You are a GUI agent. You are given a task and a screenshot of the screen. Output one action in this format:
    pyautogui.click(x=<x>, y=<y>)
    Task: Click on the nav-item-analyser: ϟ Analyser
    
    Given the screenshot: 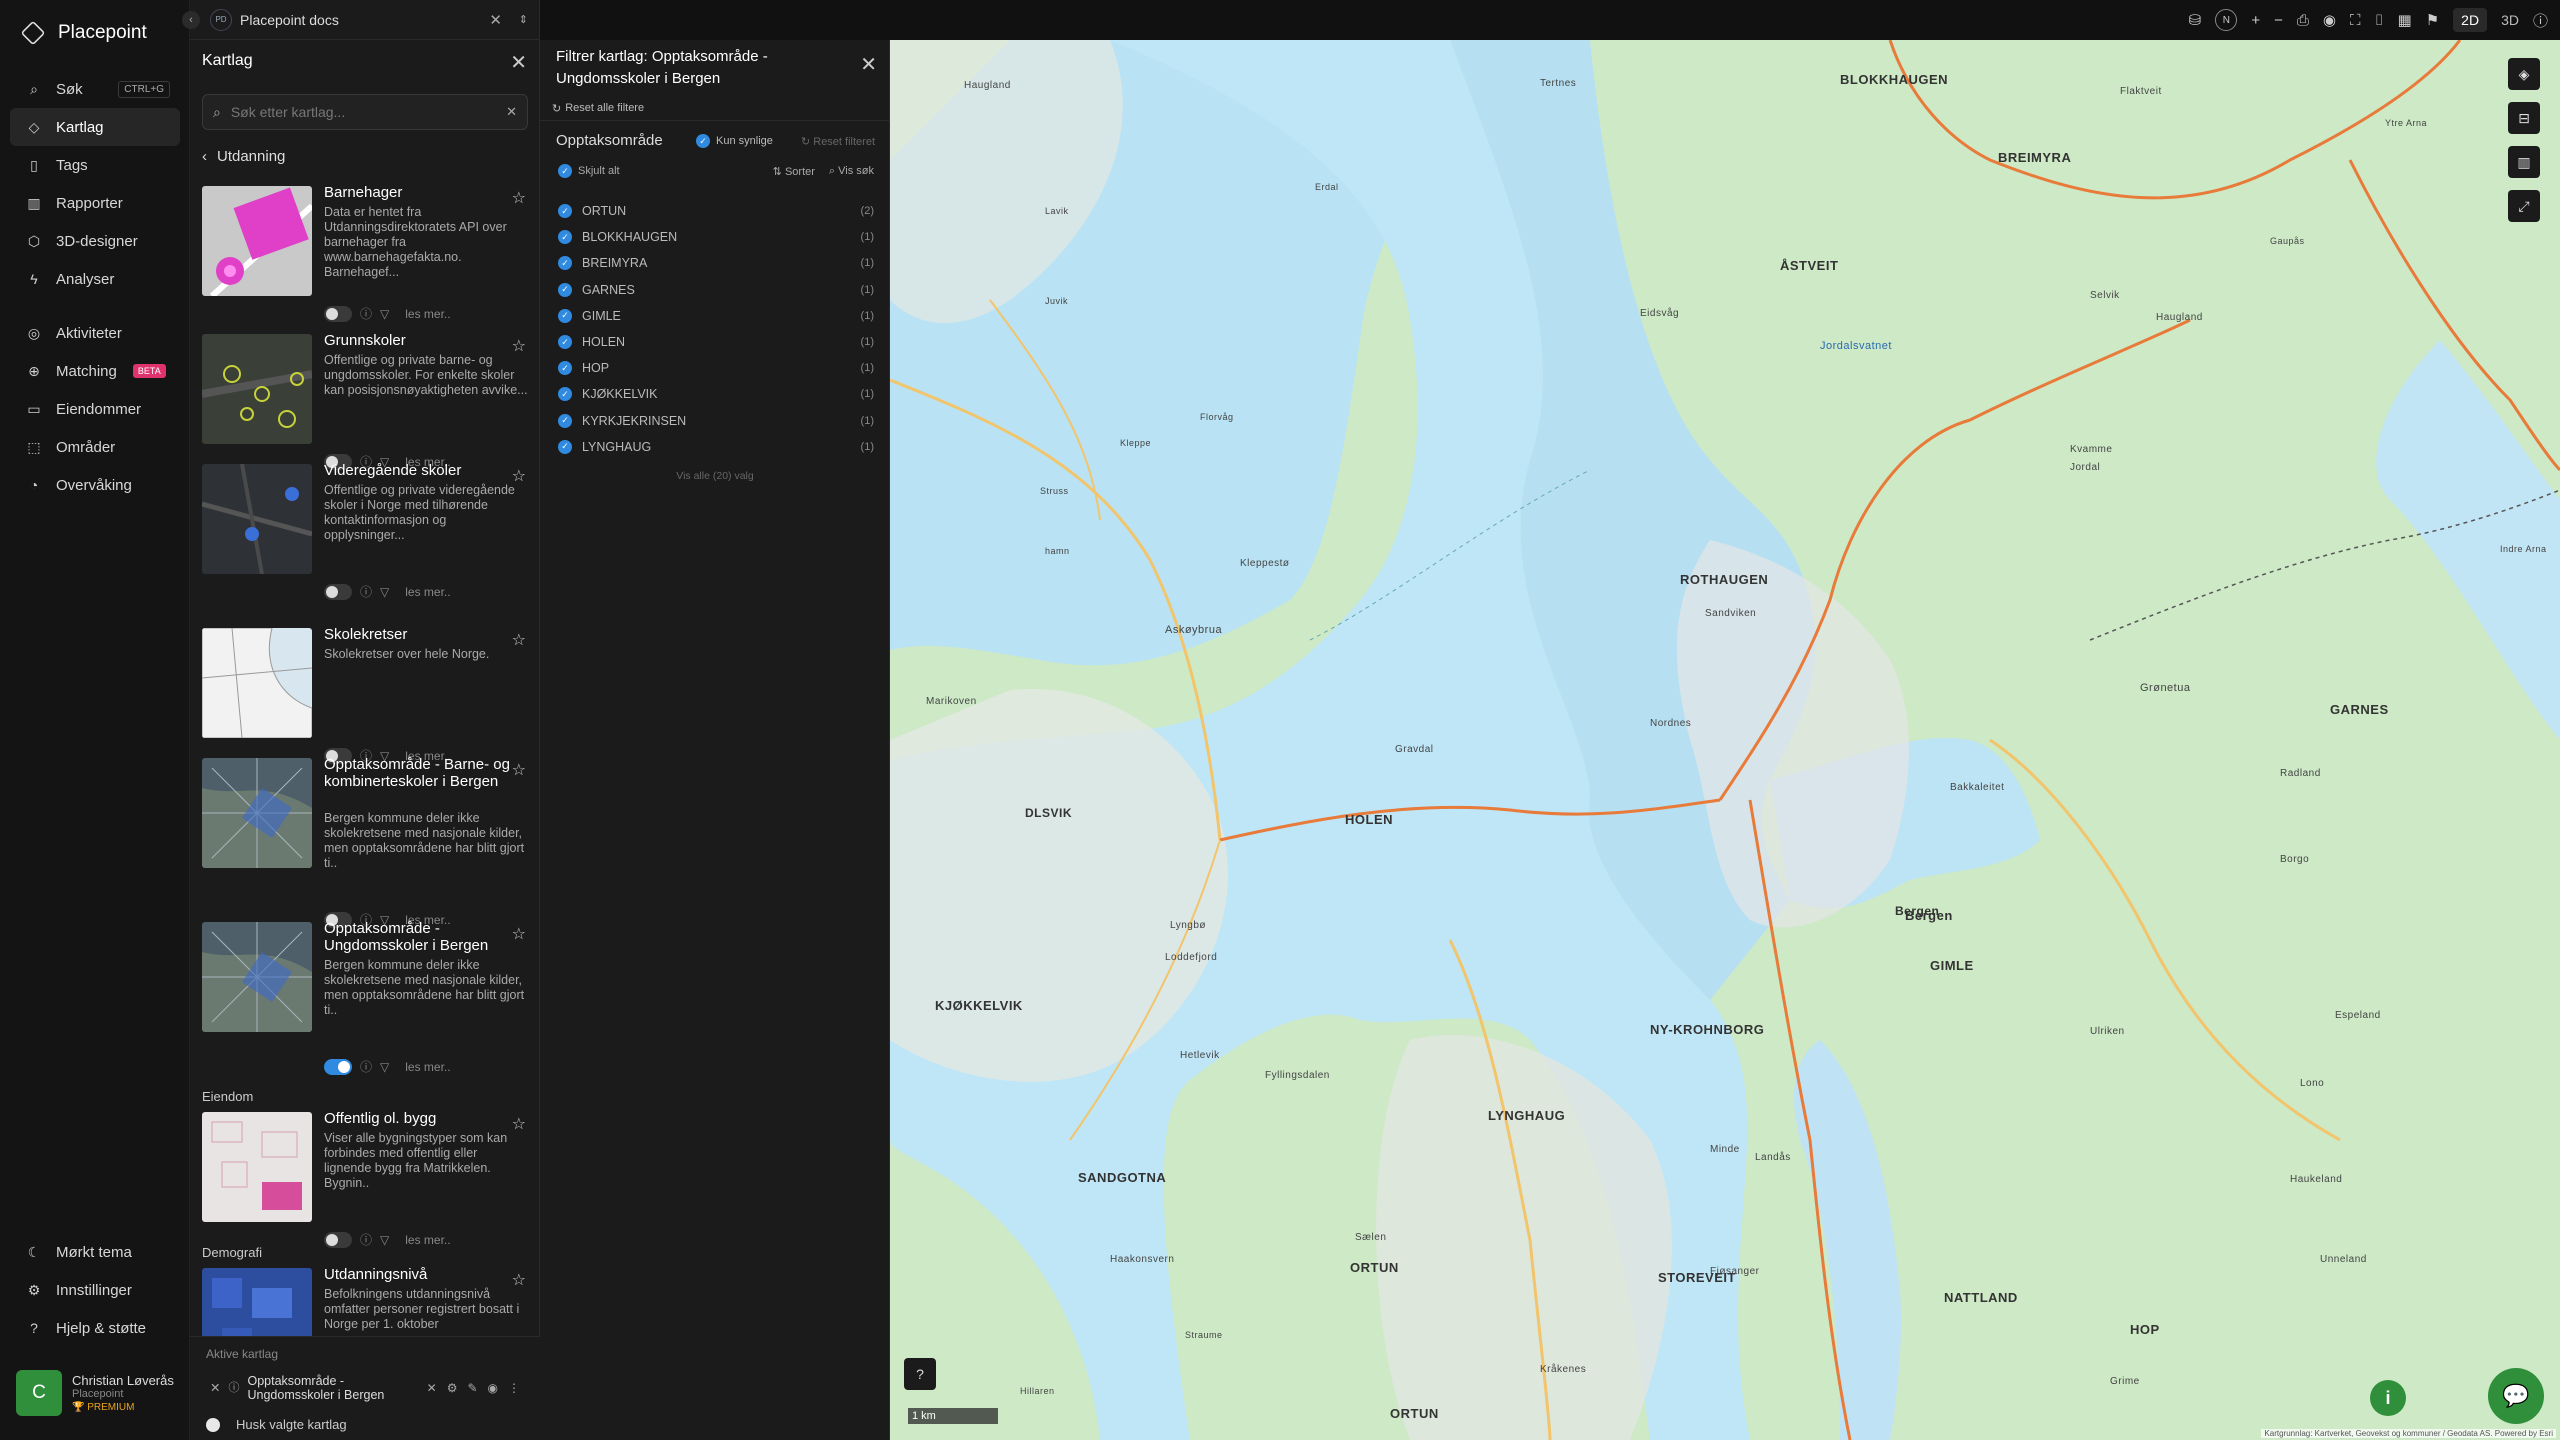 What is the action you would take?
    pyautogui.click(x=95, y=279)
    